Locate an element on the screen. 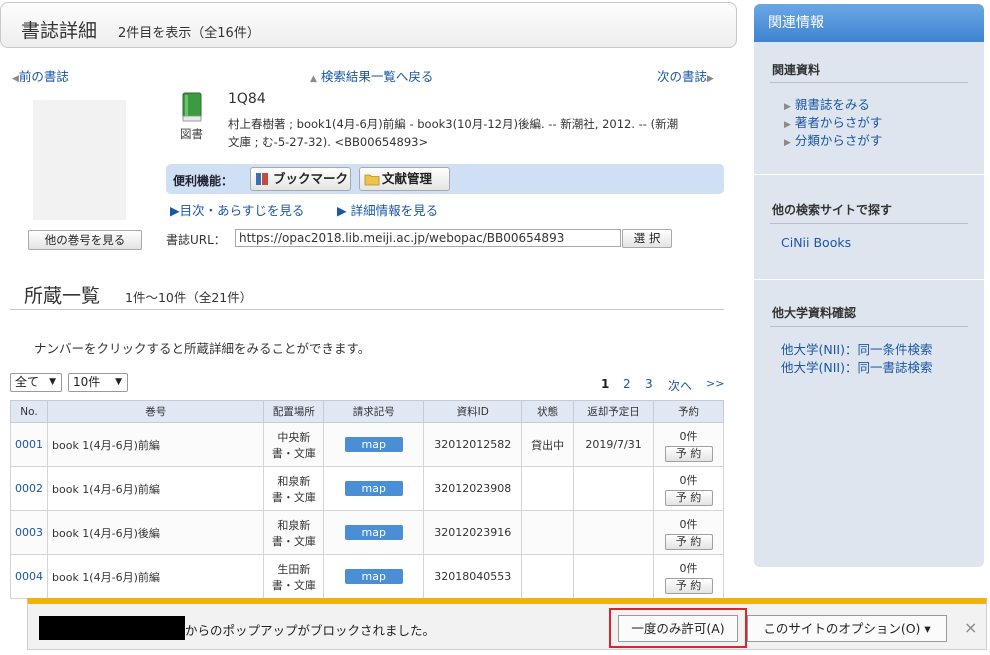 Image resolution: width=990 pixels, height=655 pixels. item-number-link: 0002 is located at coordinates (29, 488).